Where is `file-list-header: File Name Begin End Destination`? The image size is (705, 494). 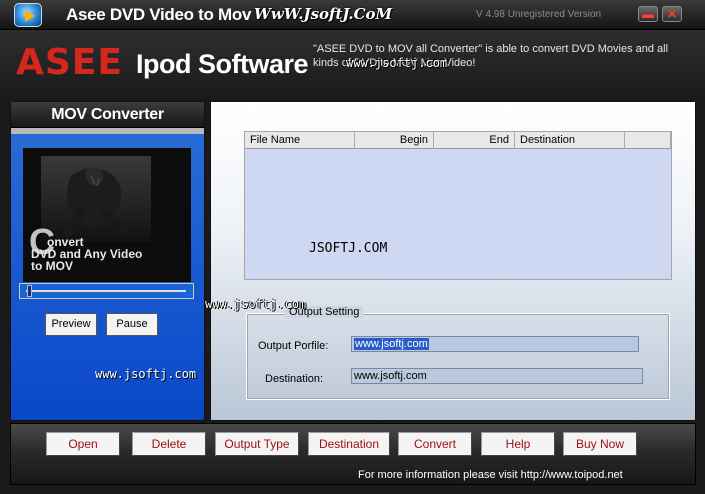
file-list-header: File Name Begin End Destination is located at coordinates (458, 140).